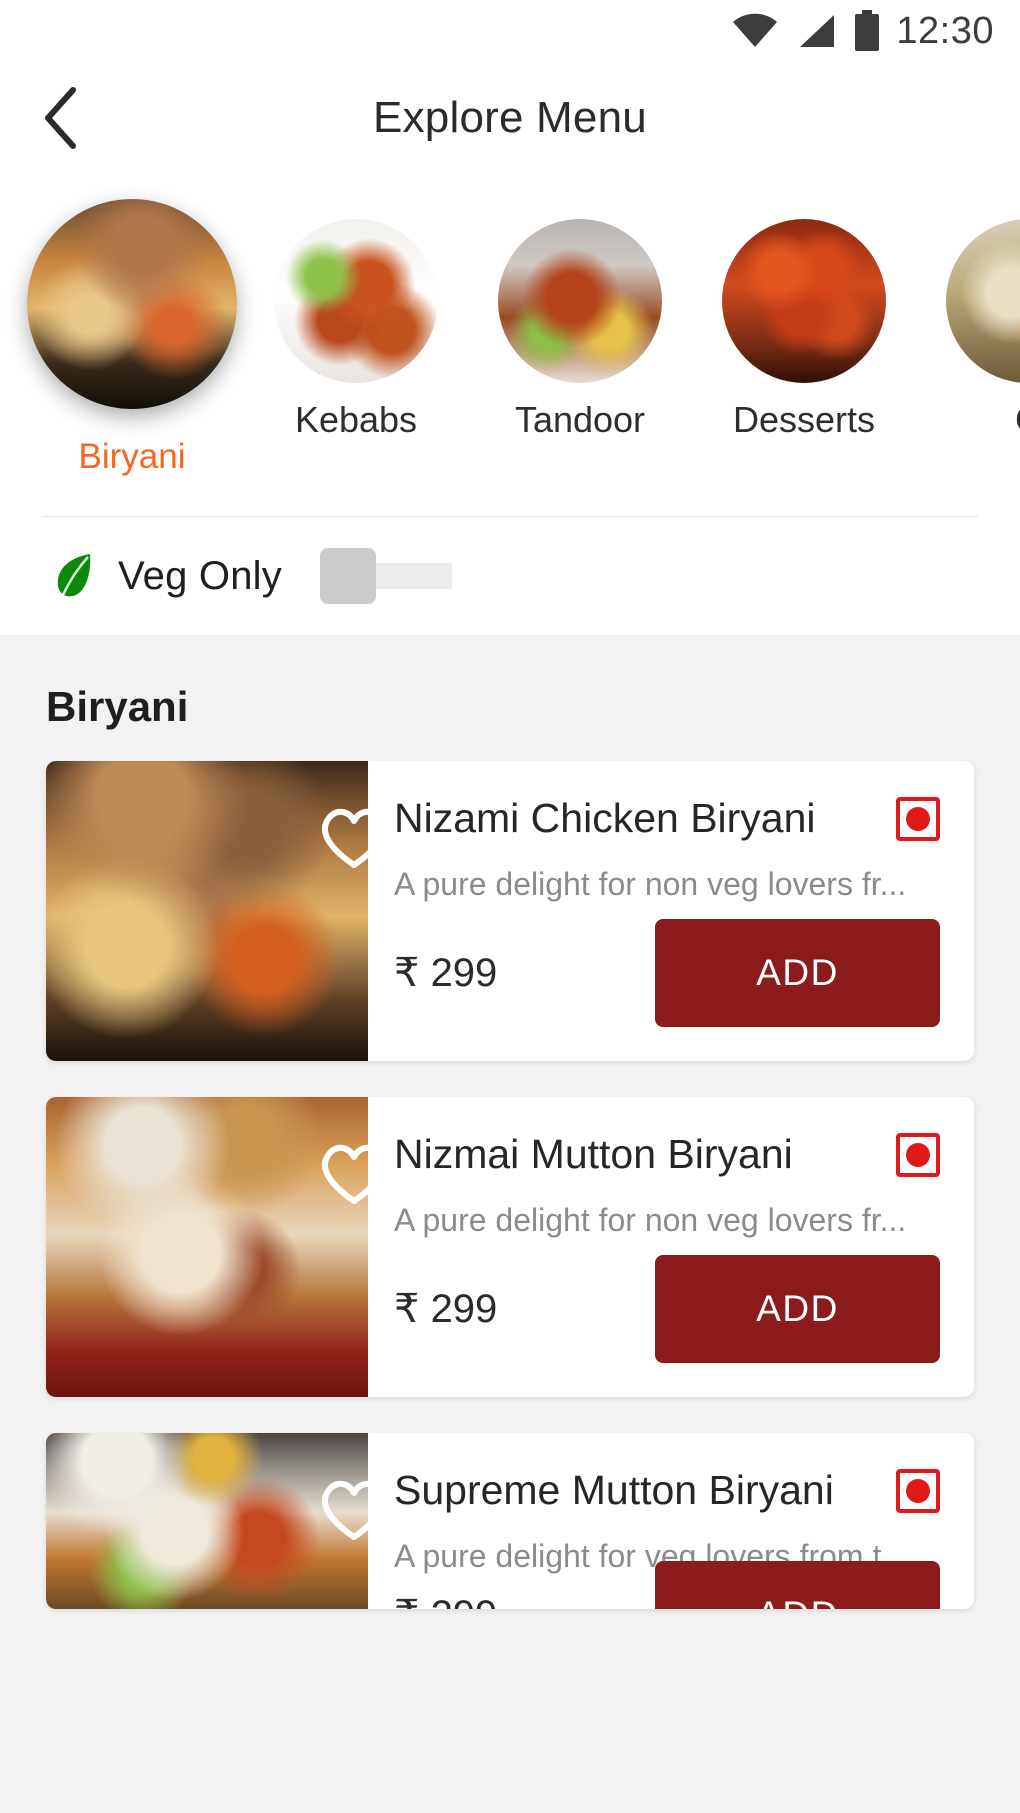 This screenshot has height=1813, width=1020. What do you see at coordinates (200, 575) in the screenshot?
I see `veg-only-label: Veg Only` at bounding box center [200, 575].